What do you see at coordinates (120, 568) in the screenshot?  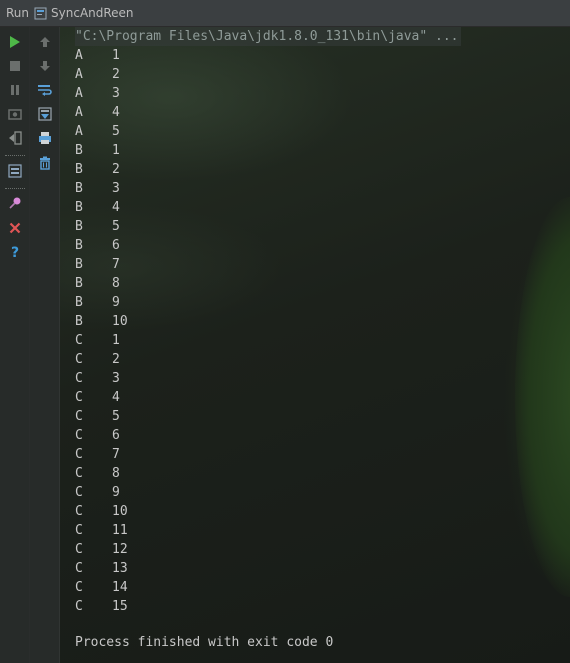 I see `counter-value: 13` at bounding box center [120, 568].